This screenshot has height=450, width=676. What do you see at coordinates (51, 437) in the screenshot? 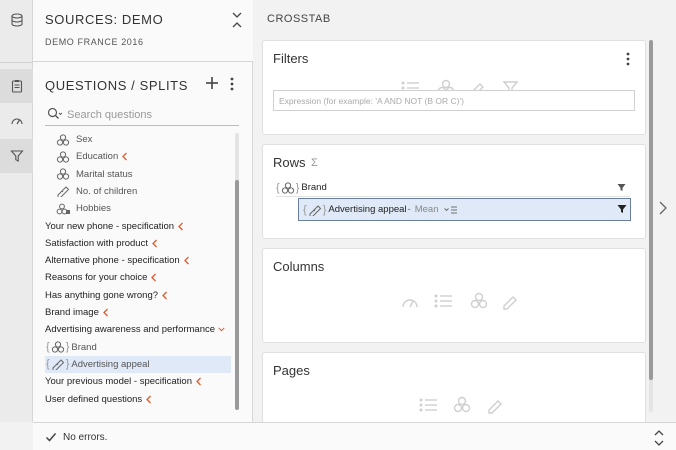
I see `check-icon` at bounding box center [51, 437].